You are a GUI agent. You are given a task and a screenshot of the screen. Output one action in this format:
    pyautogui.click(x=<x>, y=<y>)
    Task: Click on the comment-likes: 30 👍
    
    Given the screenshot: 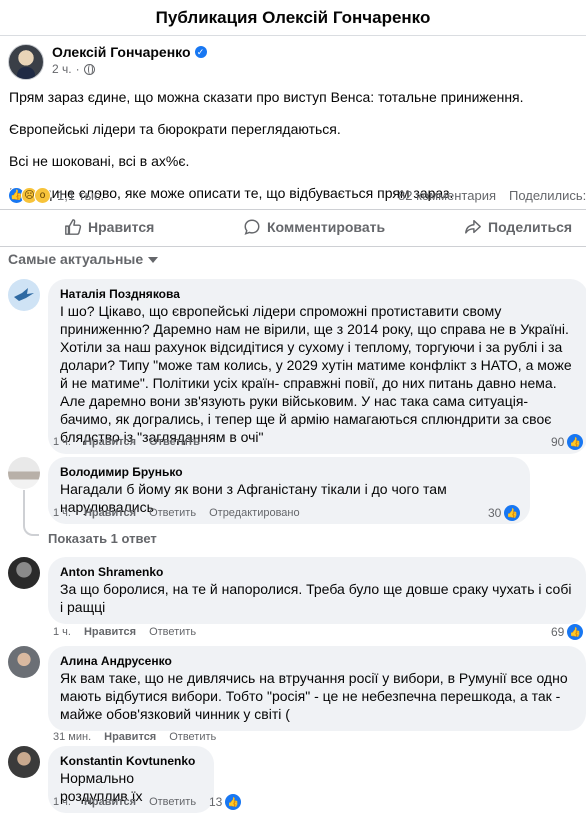 What is the action you would take?
    pyautogui.click(x=504, y=513)
    